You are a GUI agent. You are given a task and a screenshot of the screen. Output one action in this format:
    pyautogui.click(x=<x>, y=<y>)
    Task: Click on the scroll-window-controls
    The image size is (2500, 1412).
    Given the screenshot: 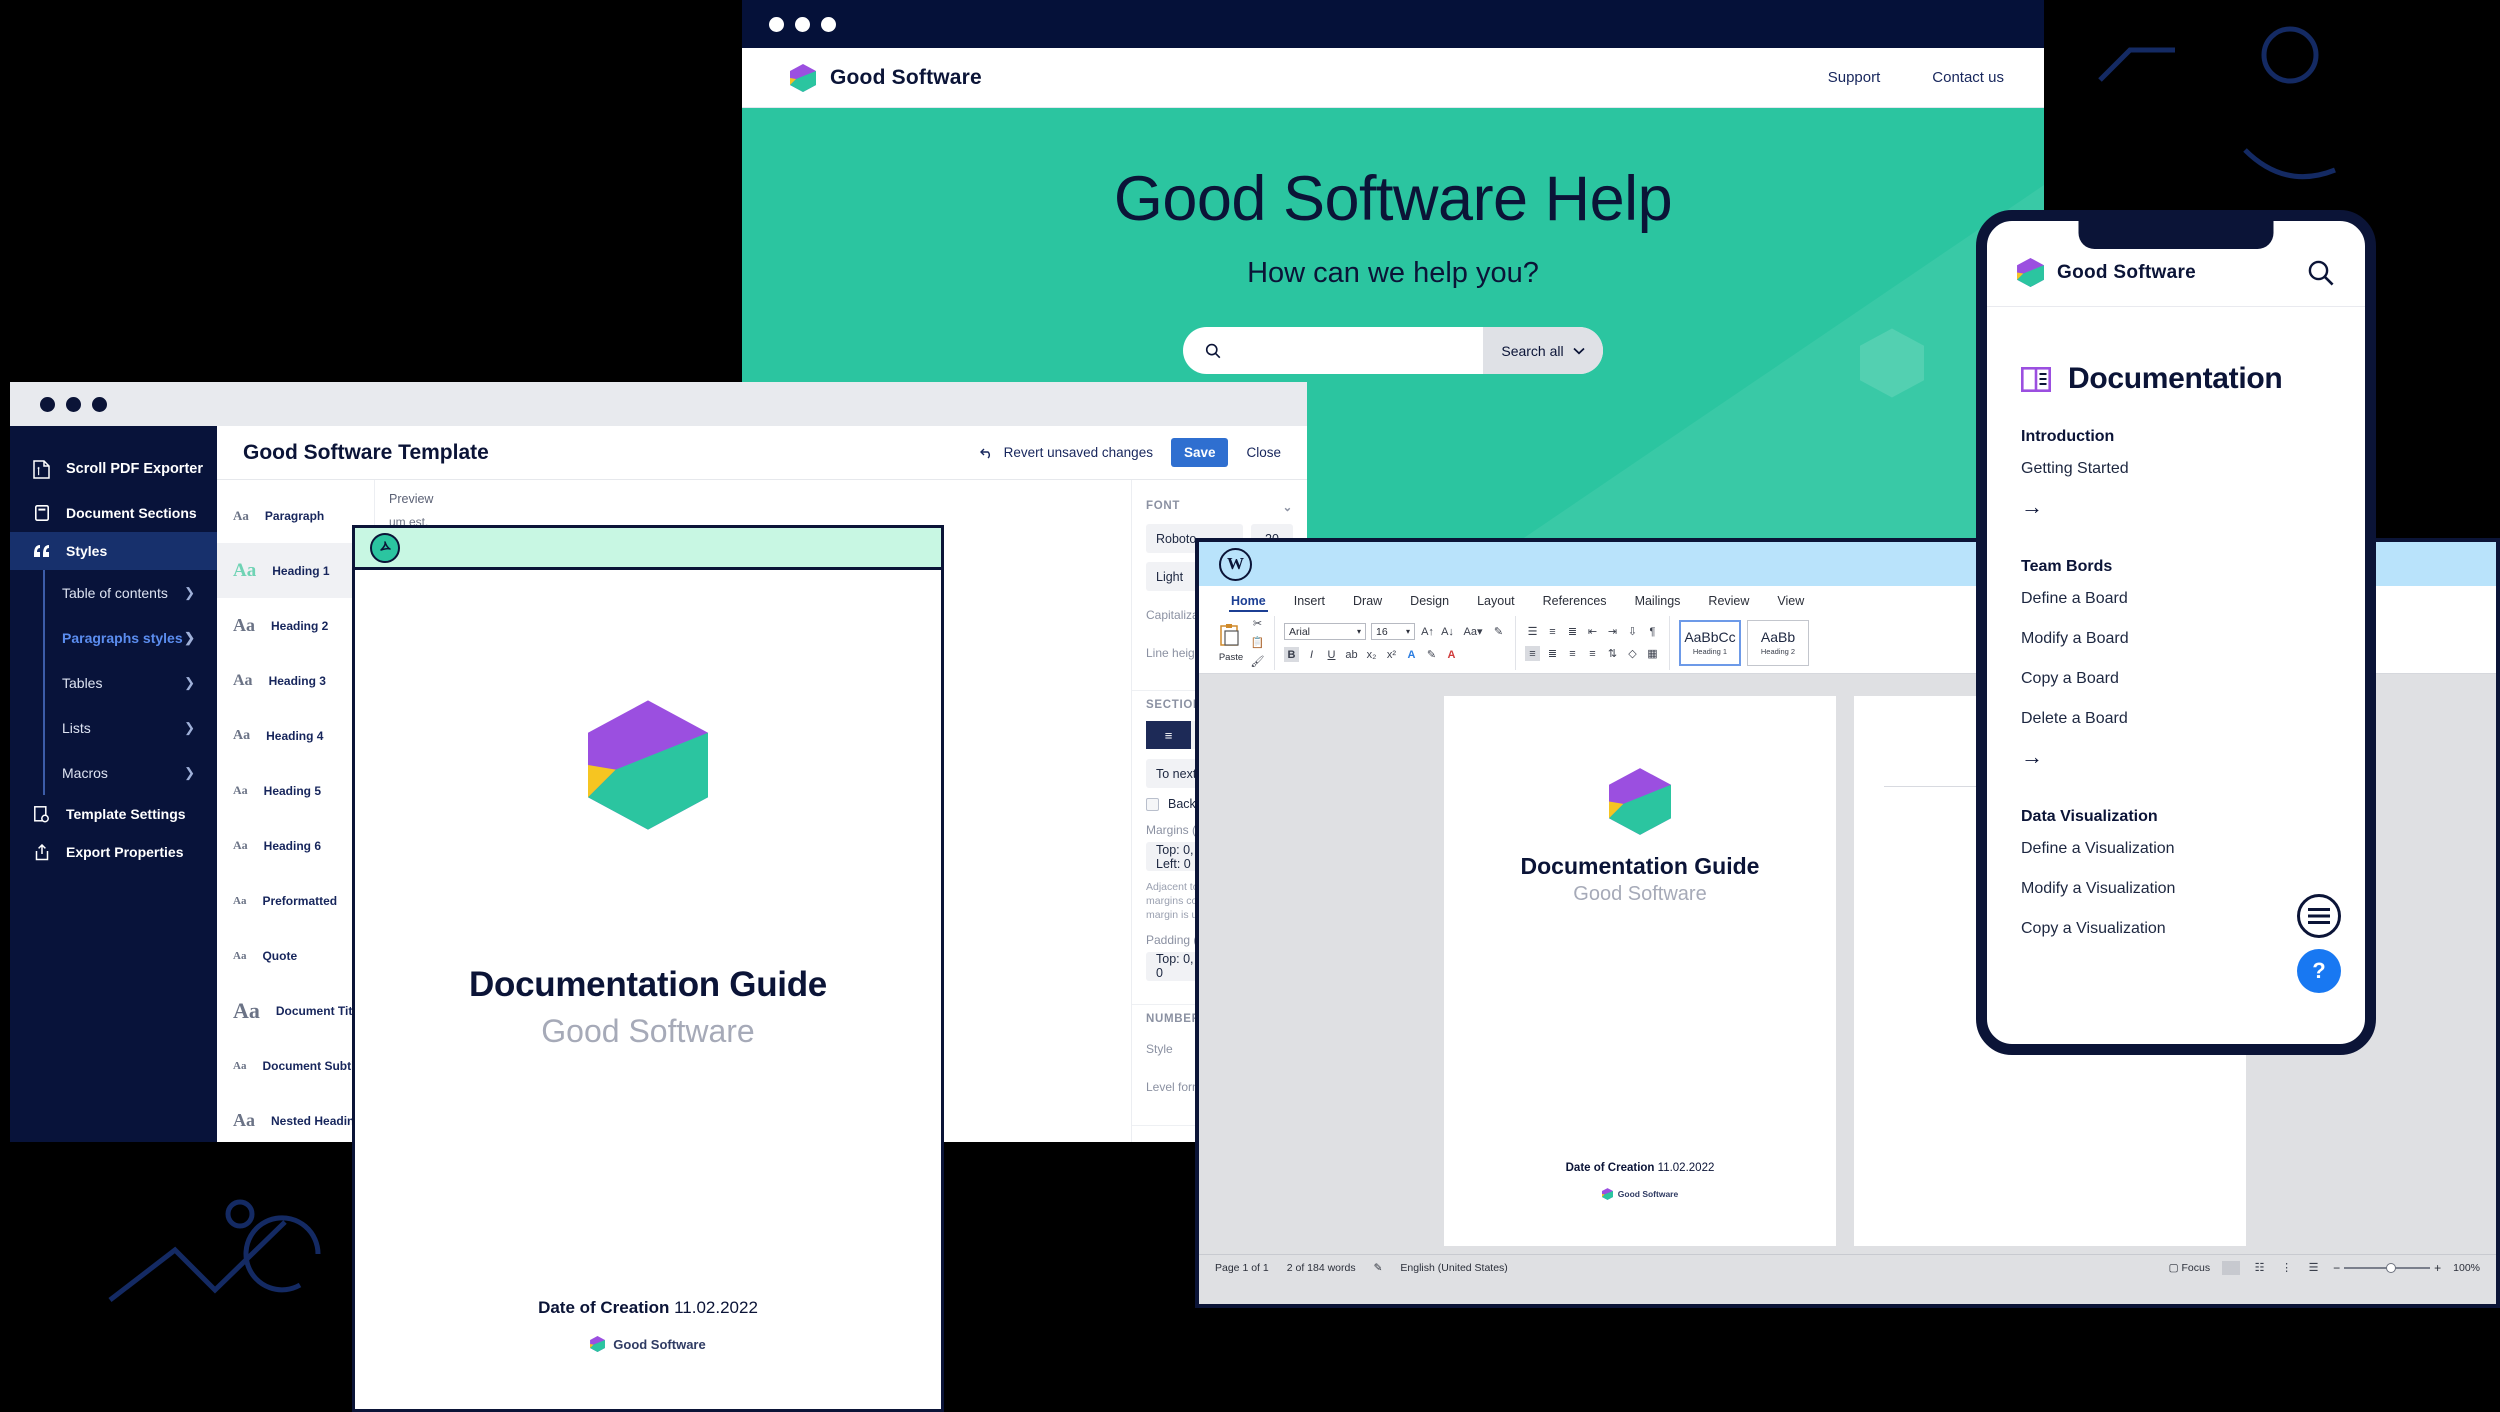 What is the action you would take?
    pyautogui.click(x=73, y=404)
    